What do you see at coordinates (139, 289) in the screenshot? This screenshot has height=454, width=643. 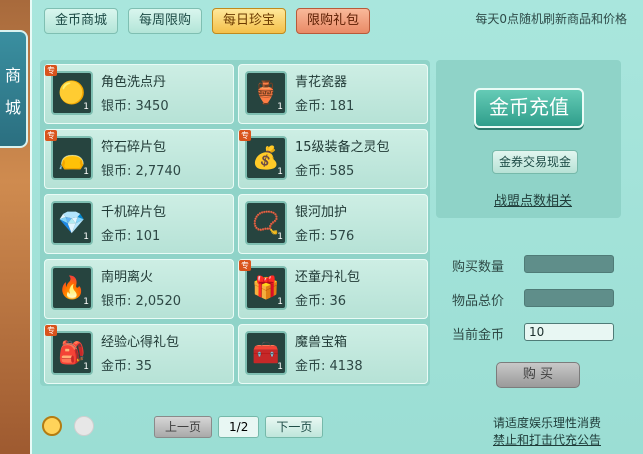 I see `item-card: 🔥 1 南明离火 银币: 2,0520` at bounding box center [139, 289].